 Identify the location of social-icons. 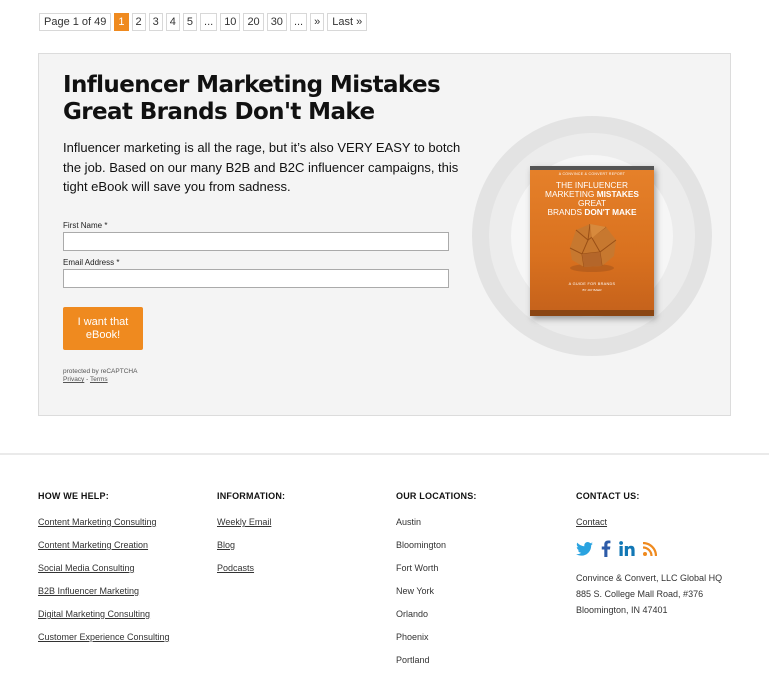
(649, 551).